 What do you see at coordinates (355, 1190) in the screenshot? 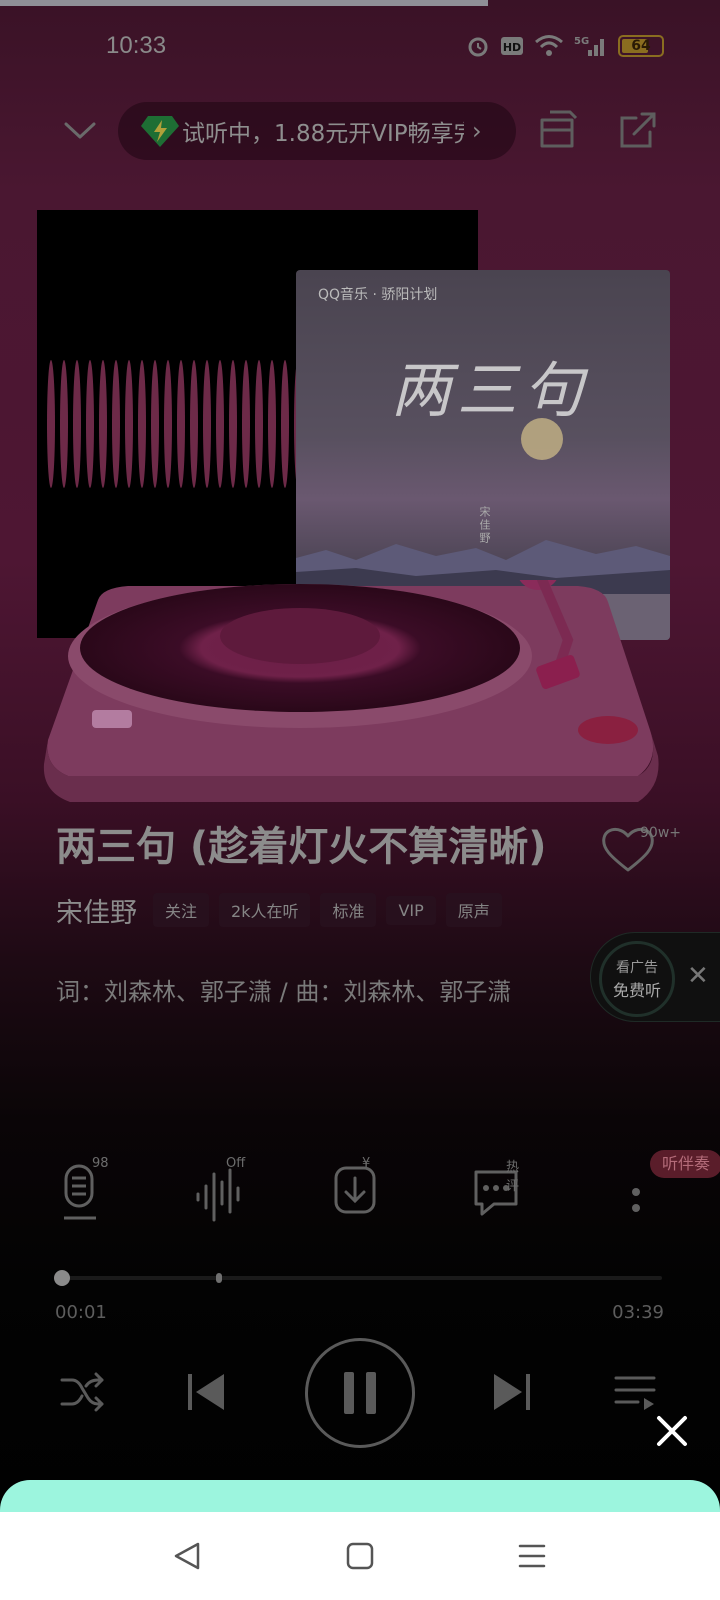
I see `download-icon` at bounding box center [355, 1190].